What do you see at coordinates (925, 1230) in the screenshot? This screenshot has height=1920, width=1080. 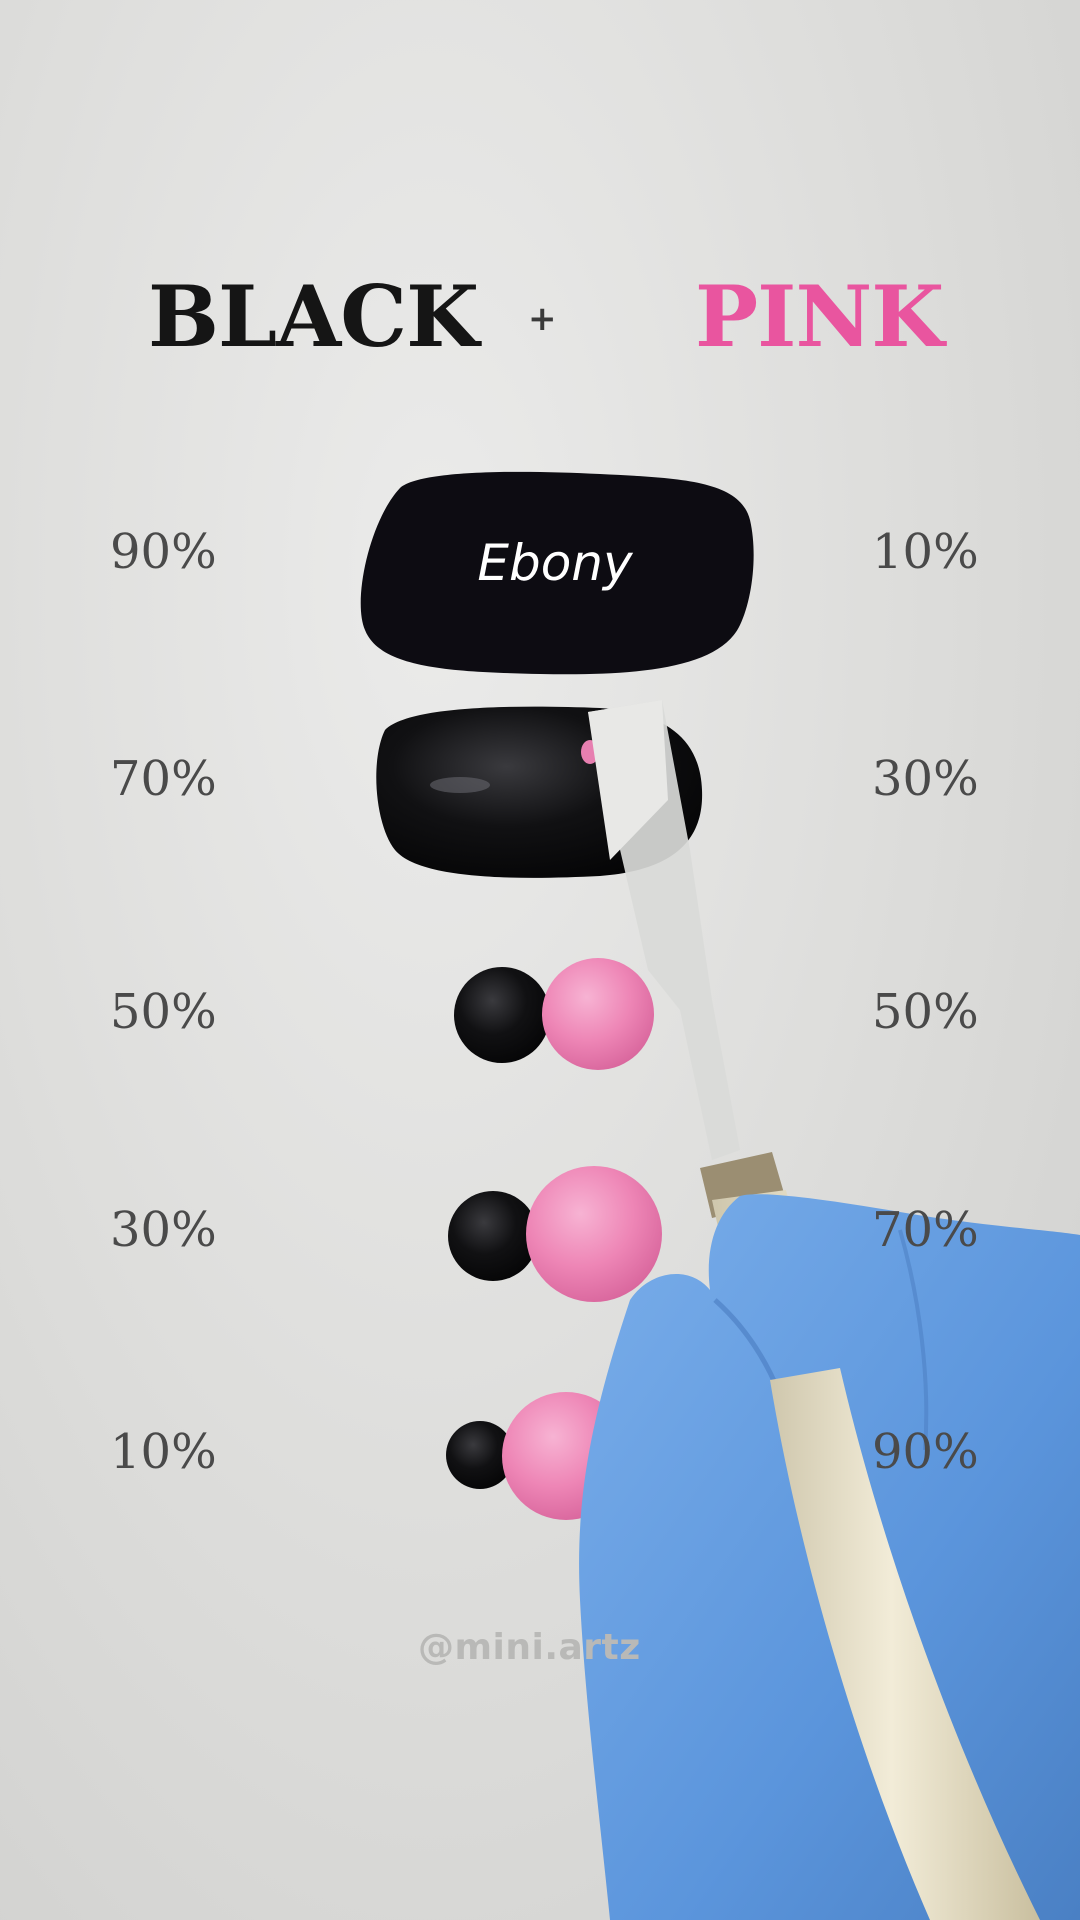 I see `pink-percent-row-4: 70%` at bounding box center [925, 1230].